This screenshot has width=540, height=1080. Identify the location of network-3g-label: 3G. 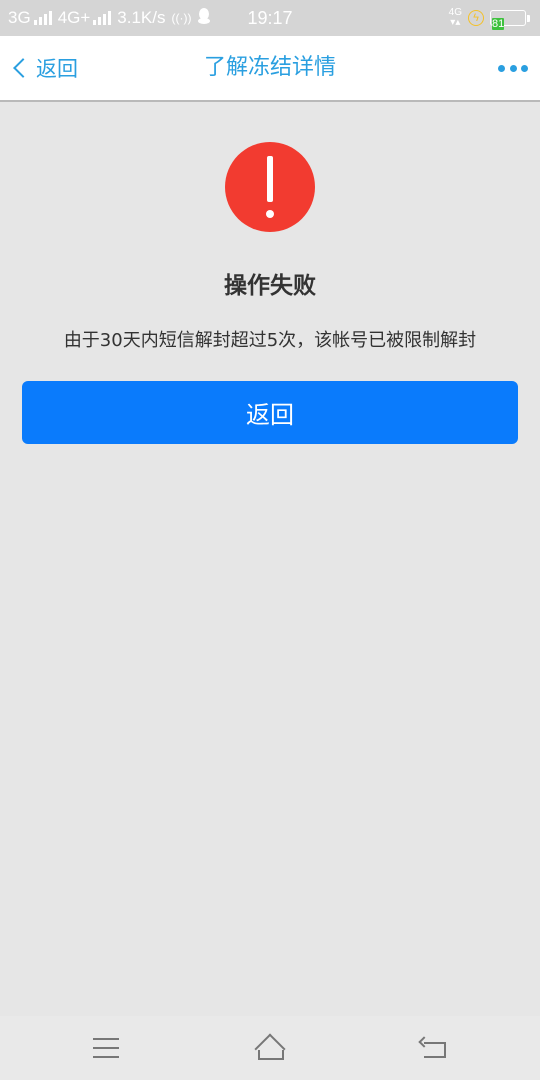
(19, 17).